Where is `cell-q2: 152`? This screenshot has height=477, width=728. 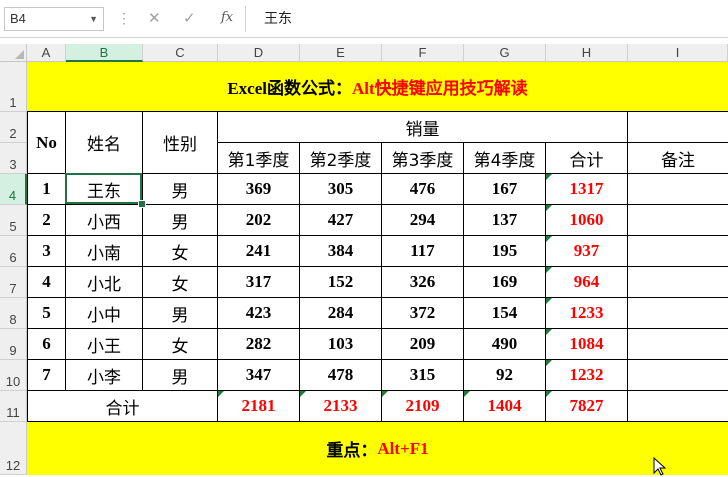
cell-q2: 152 is located at coordinates (341, 282).